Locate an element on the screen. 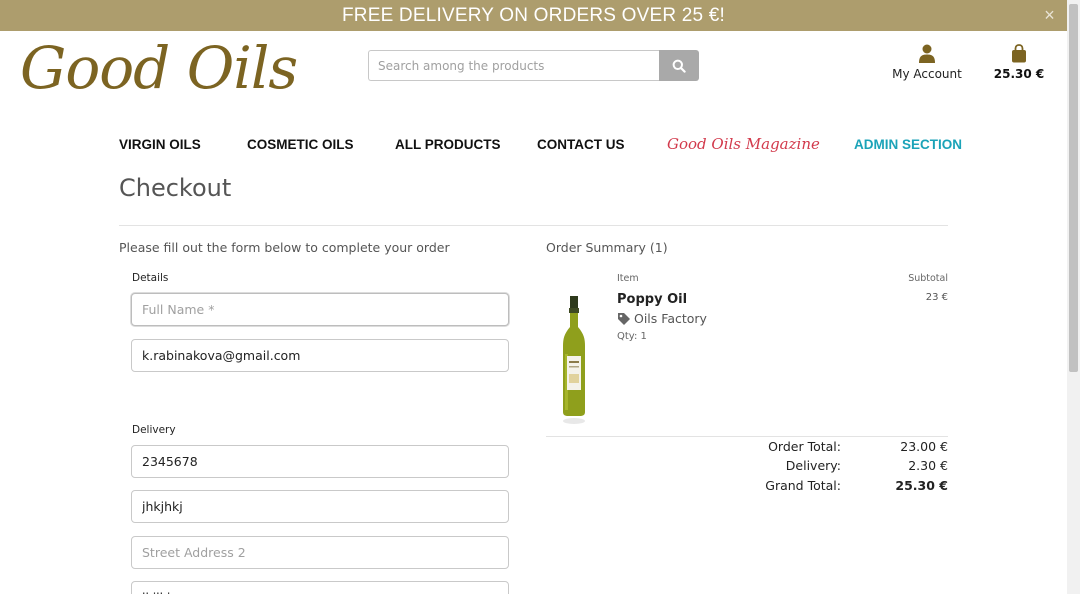  search-input is located at coordinates (513, 65).